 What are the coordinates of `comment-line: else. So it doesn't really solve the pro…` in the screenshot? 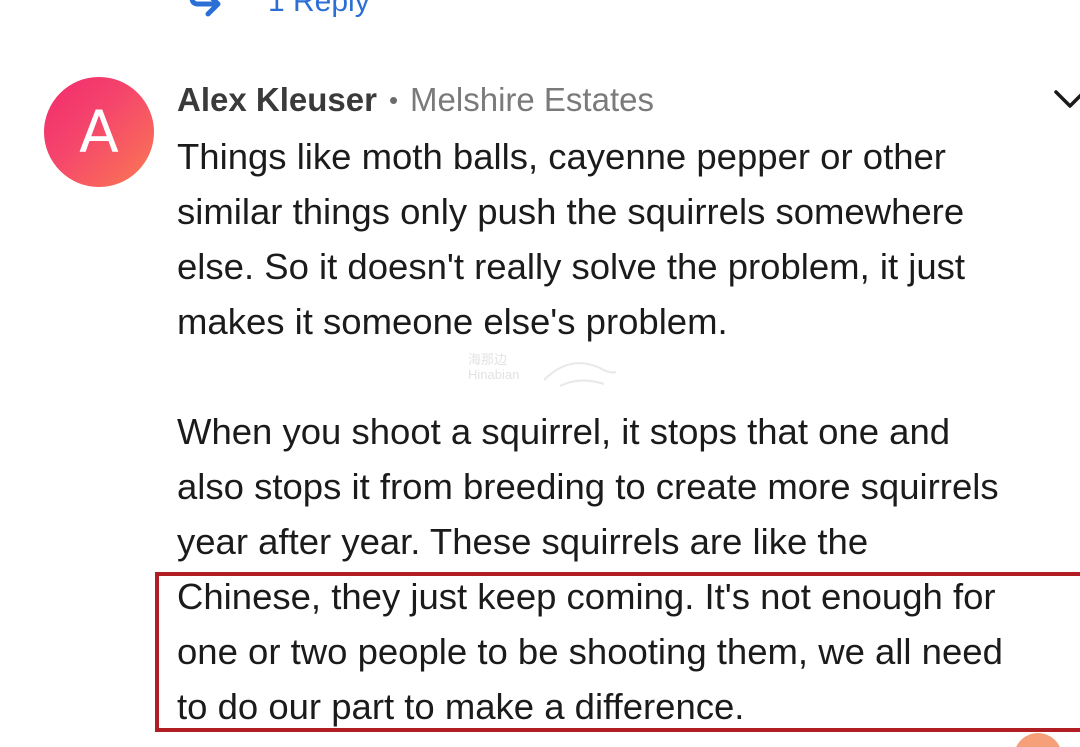 It's located at (571, 266).